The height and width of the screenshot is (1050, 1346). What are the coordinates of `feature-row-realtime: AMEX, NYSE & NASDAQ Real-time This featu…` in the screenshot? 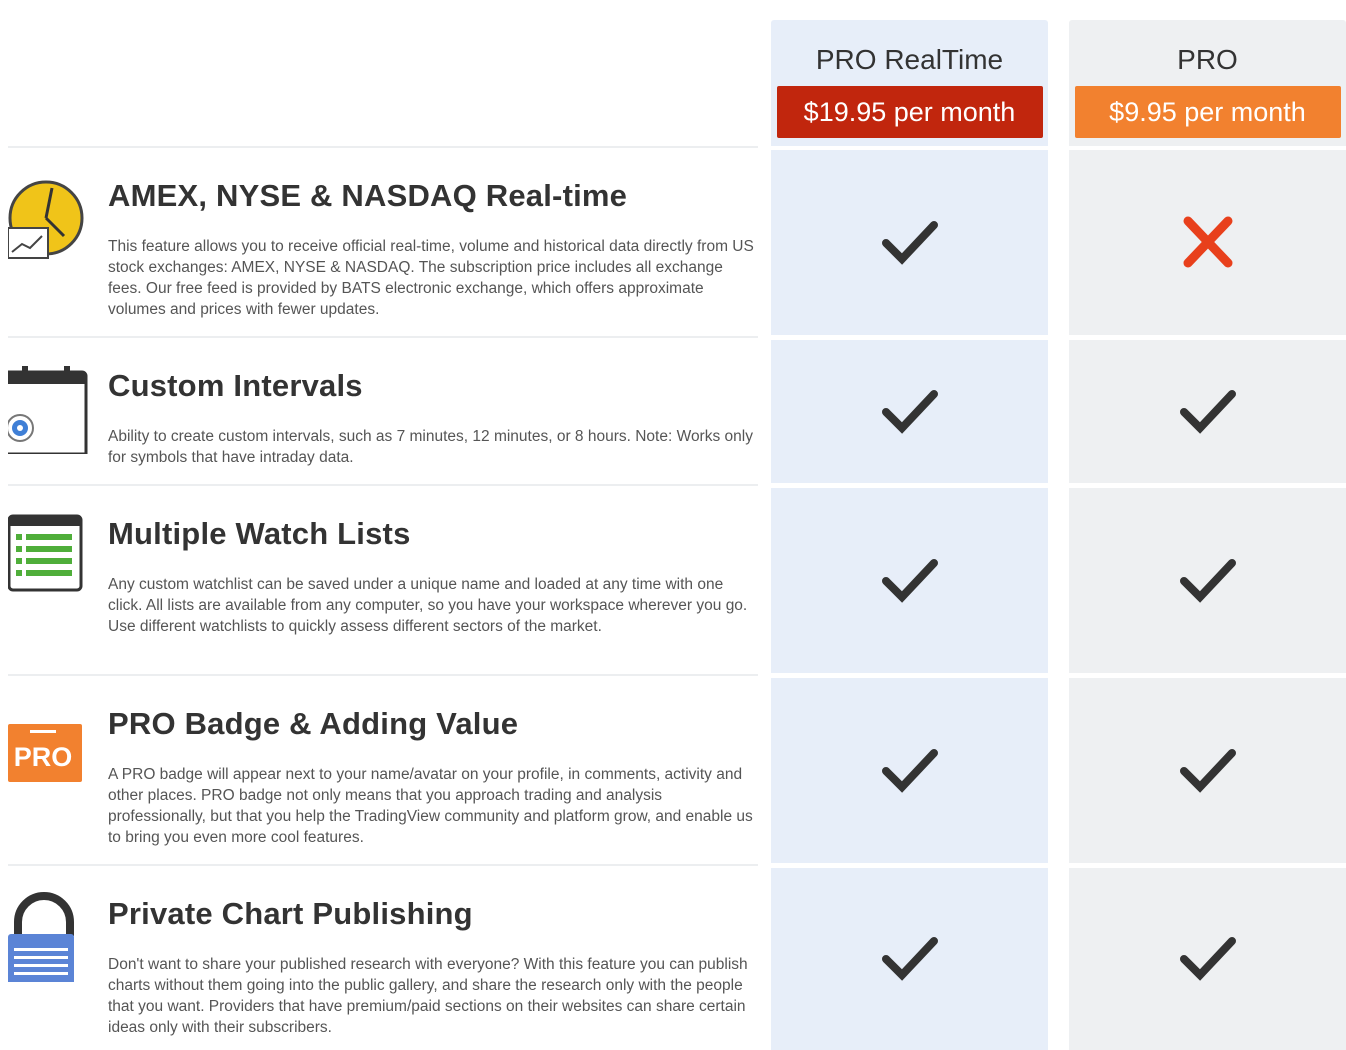 It's located at (382, 241).